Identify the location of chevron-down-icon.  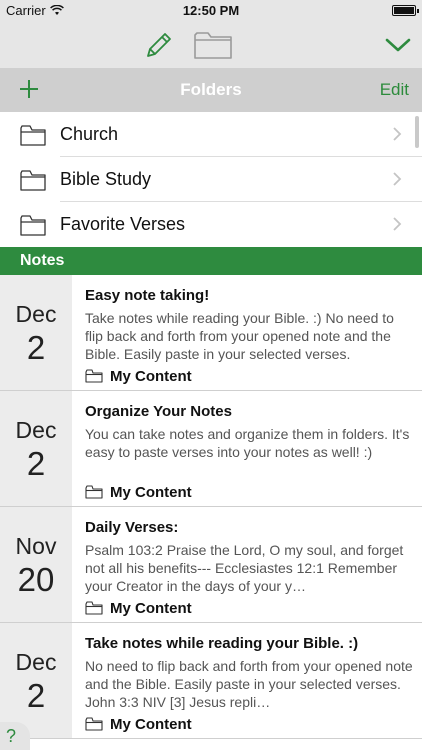
(398, 45).